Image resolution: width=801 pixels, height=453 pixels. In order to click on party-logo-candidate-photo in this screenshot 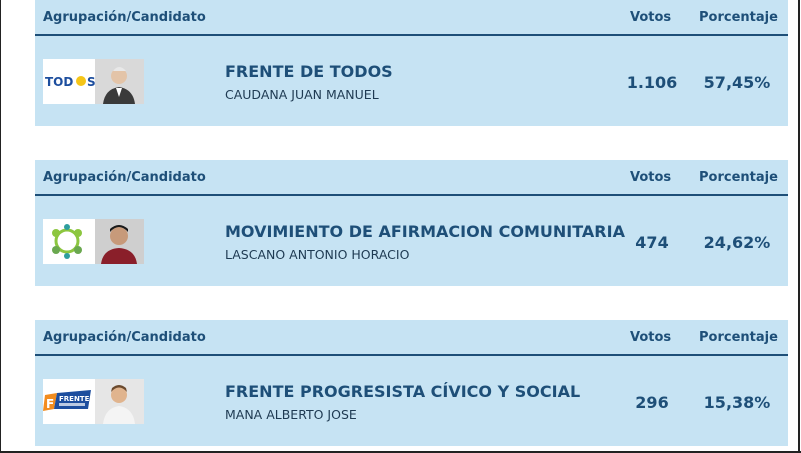, I will do `click(93, 241)`.